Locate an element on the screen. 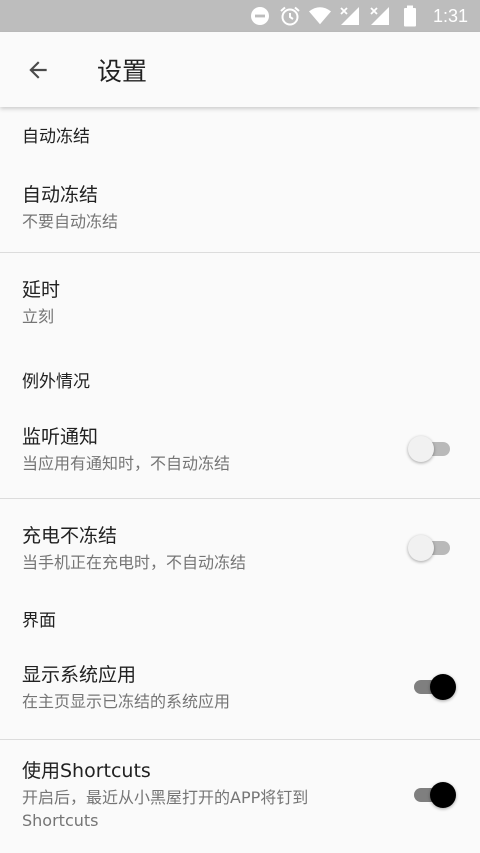 Image resolution: width=480 pixels, height=853 pixels. wifi-icon is located at coordinates (319, 16).